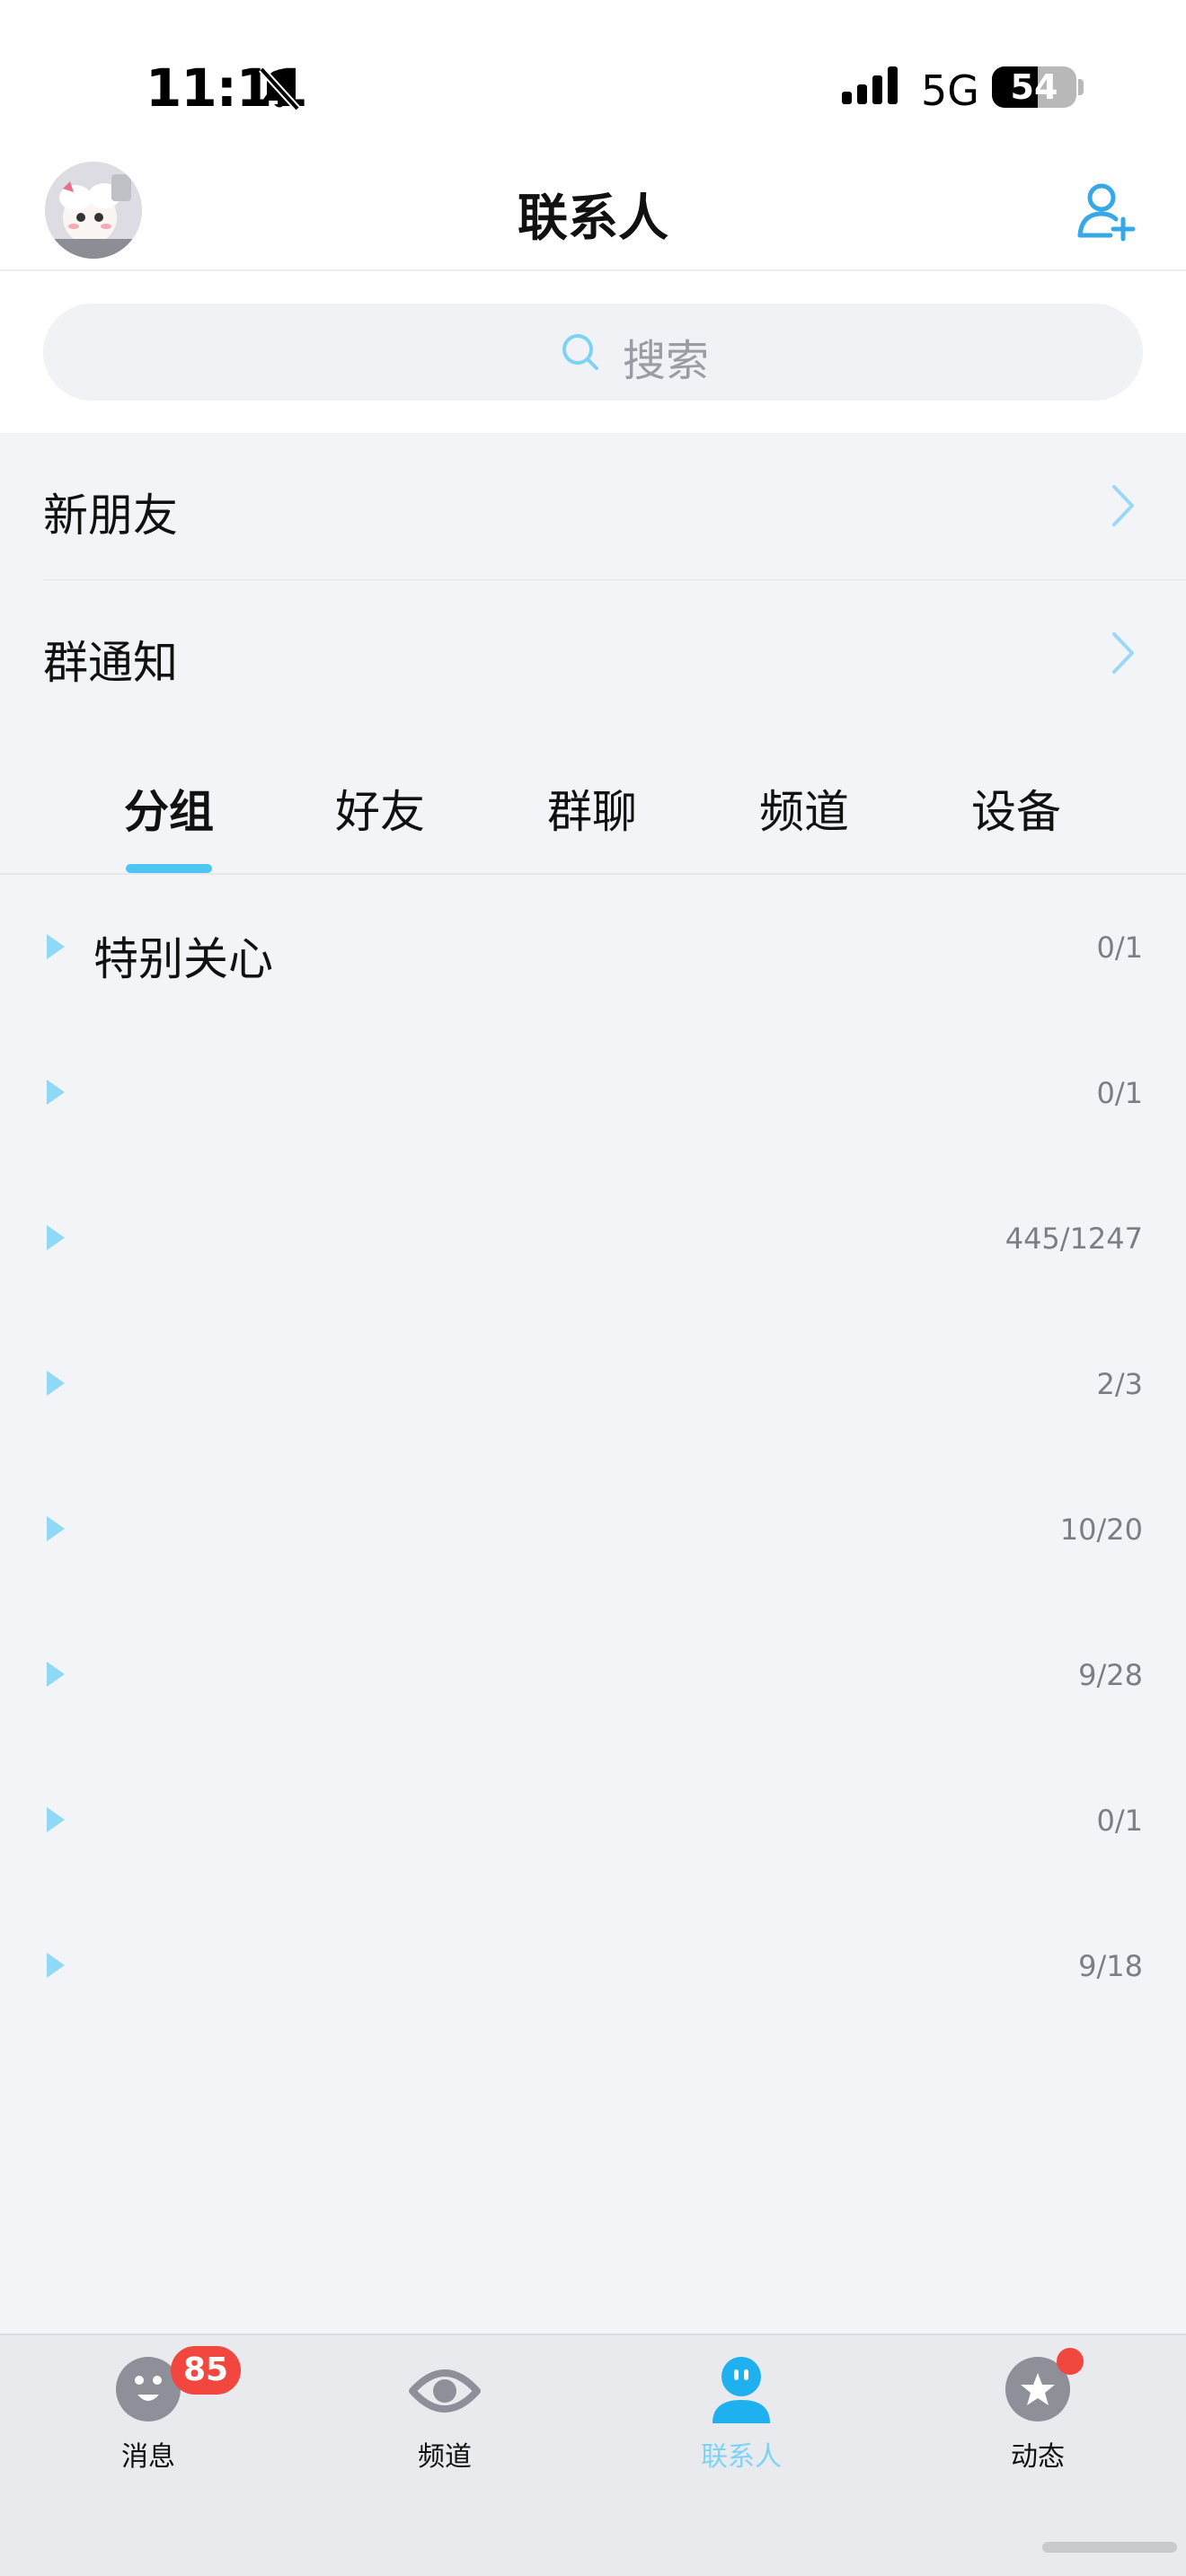  What do you see at coordinates (110, 663) in the screenshot?
I see `group-notifications-label: 群通知` at bounding box center [110, 663].